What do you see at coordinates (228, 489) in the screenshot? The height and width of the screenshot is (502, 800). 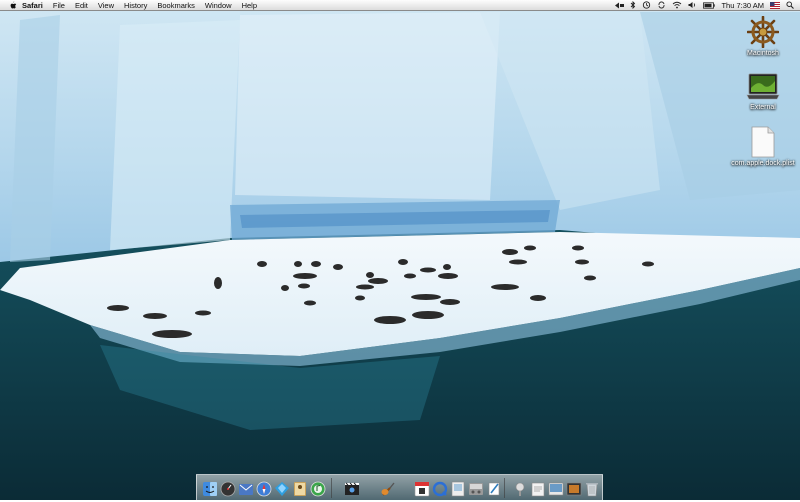 I see `dashboard-icon` at bounding box center [228, 489].